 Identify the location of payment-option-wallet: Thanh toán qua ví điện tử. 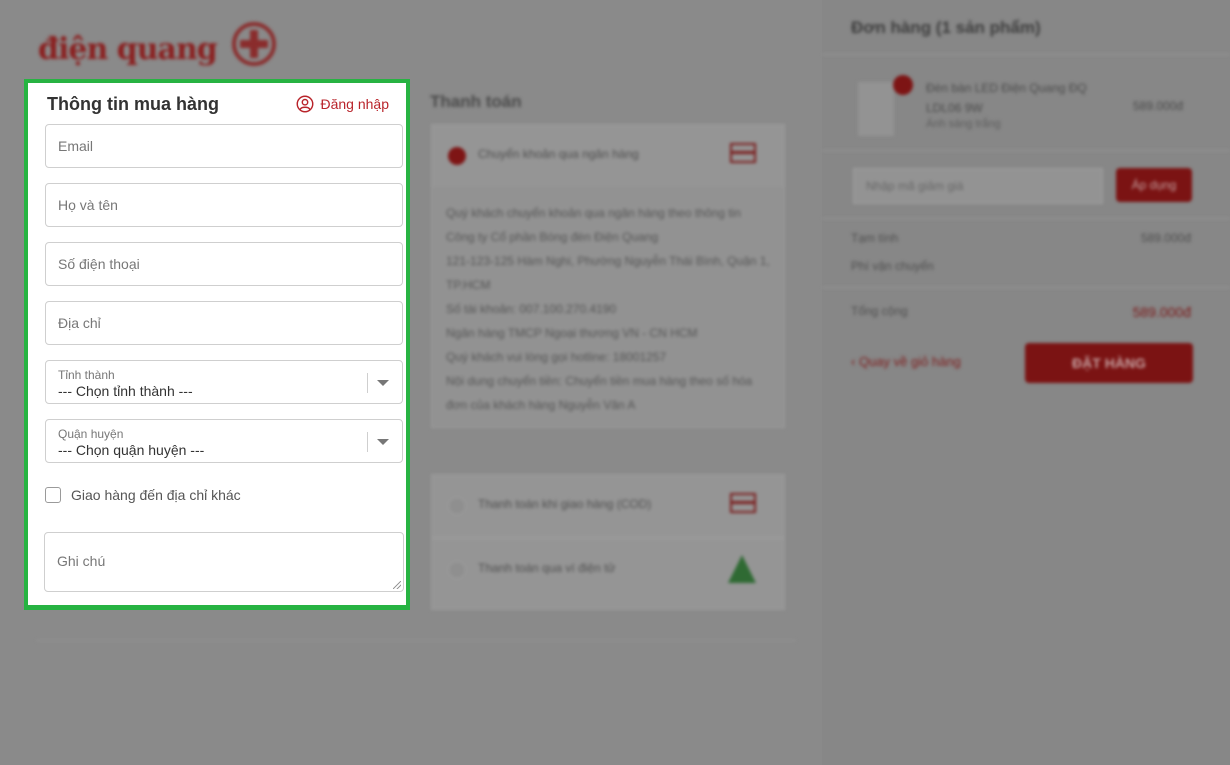
(608, 574).